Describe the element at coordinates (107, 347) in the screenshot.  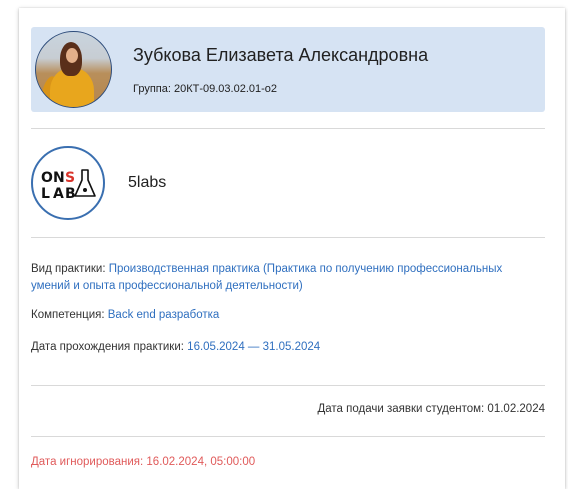
I see `practice-dates-label: Дата прохождения практики:` at that location.